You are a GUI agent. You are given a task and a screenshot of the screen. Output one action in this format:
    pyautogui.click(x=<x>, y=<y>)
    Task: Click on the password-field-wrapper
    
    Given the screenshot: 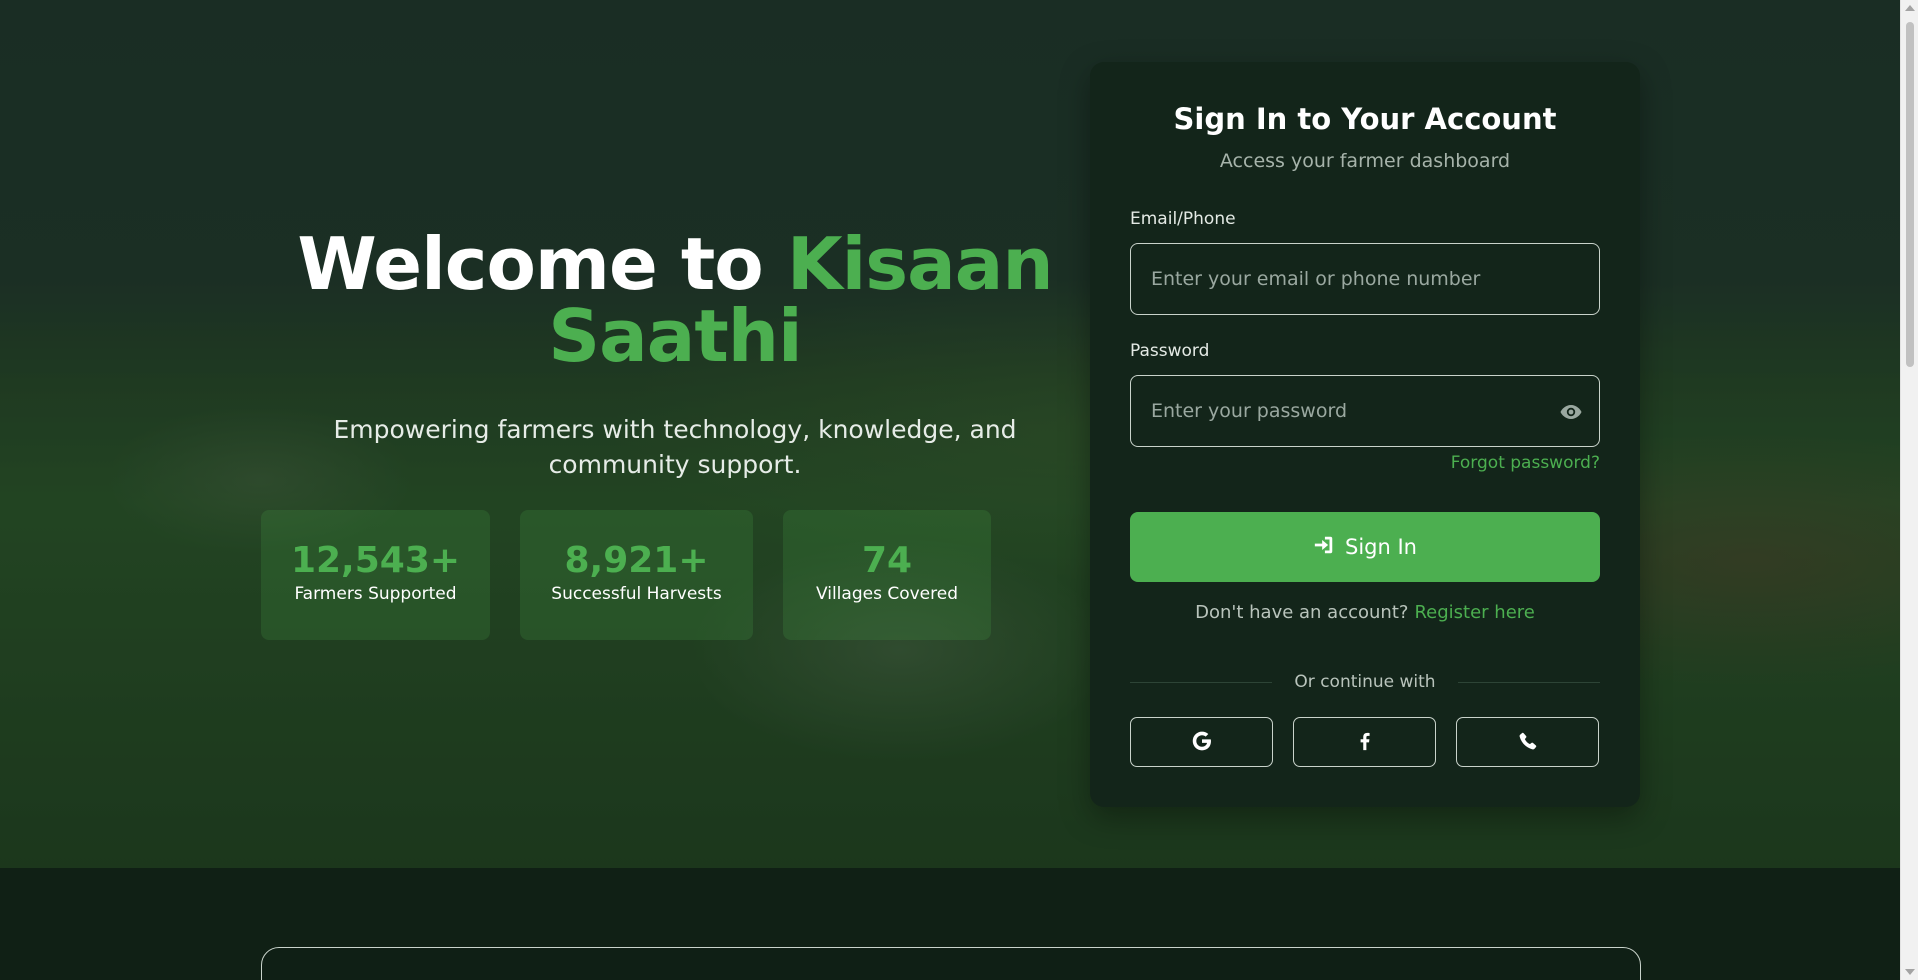 What is the action you would take?
    pyautogui.click(x=1365, y=411)
    